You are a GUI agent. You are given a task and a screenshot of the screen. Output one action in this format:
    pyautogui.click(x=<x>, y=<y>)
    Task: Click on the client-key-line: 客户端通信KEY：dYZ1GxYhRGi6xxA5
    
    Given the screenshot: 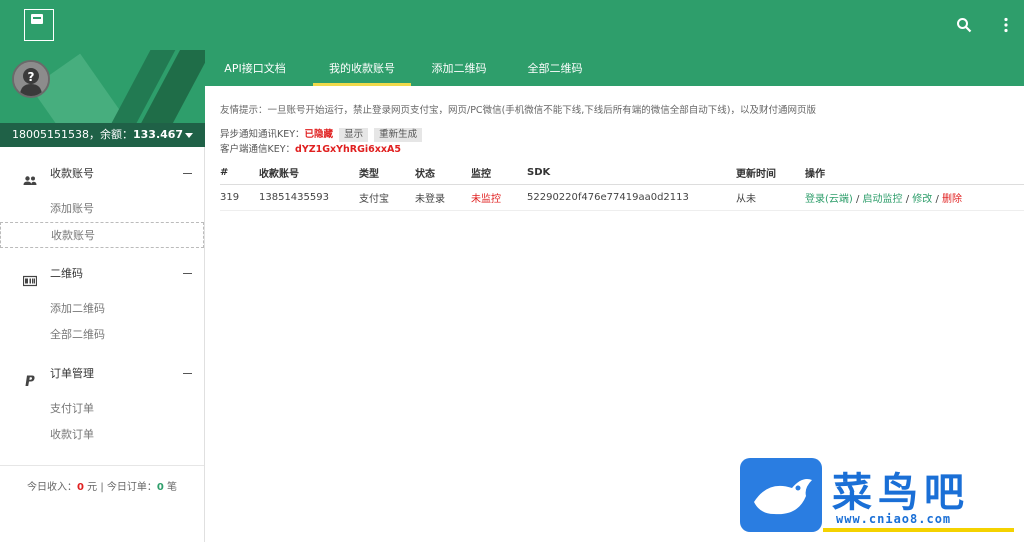 What is the action you would take?
    pyautogui.click(x=310, y=148)
    